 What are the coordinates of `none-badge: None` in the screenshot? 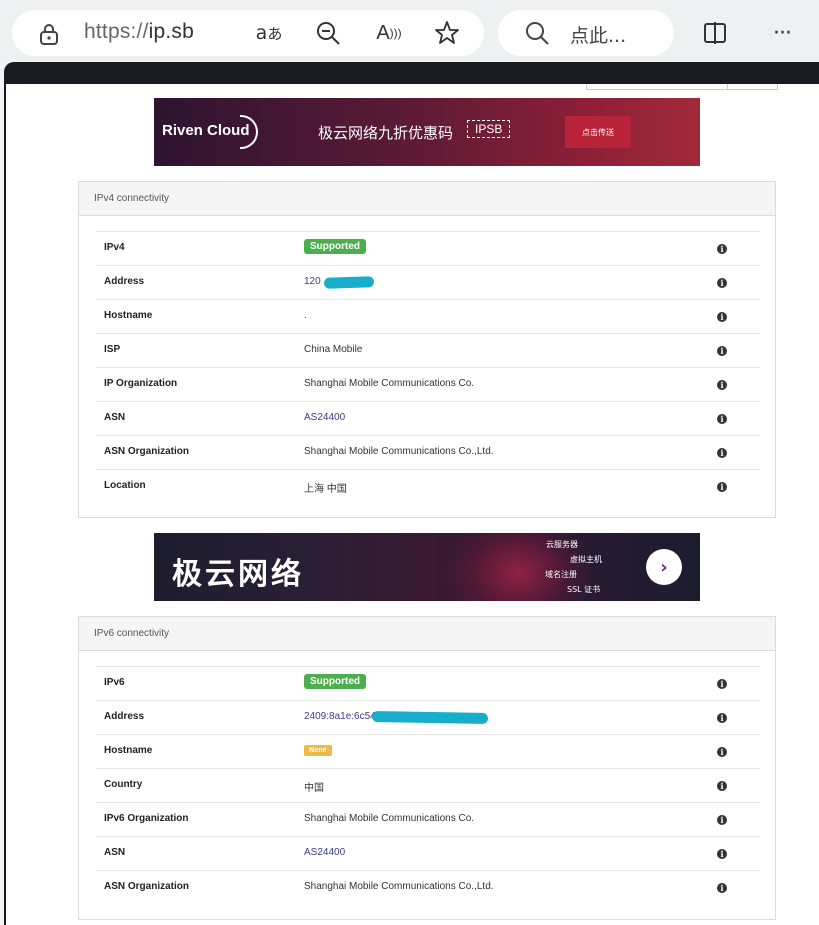 It's located at (318, 750).